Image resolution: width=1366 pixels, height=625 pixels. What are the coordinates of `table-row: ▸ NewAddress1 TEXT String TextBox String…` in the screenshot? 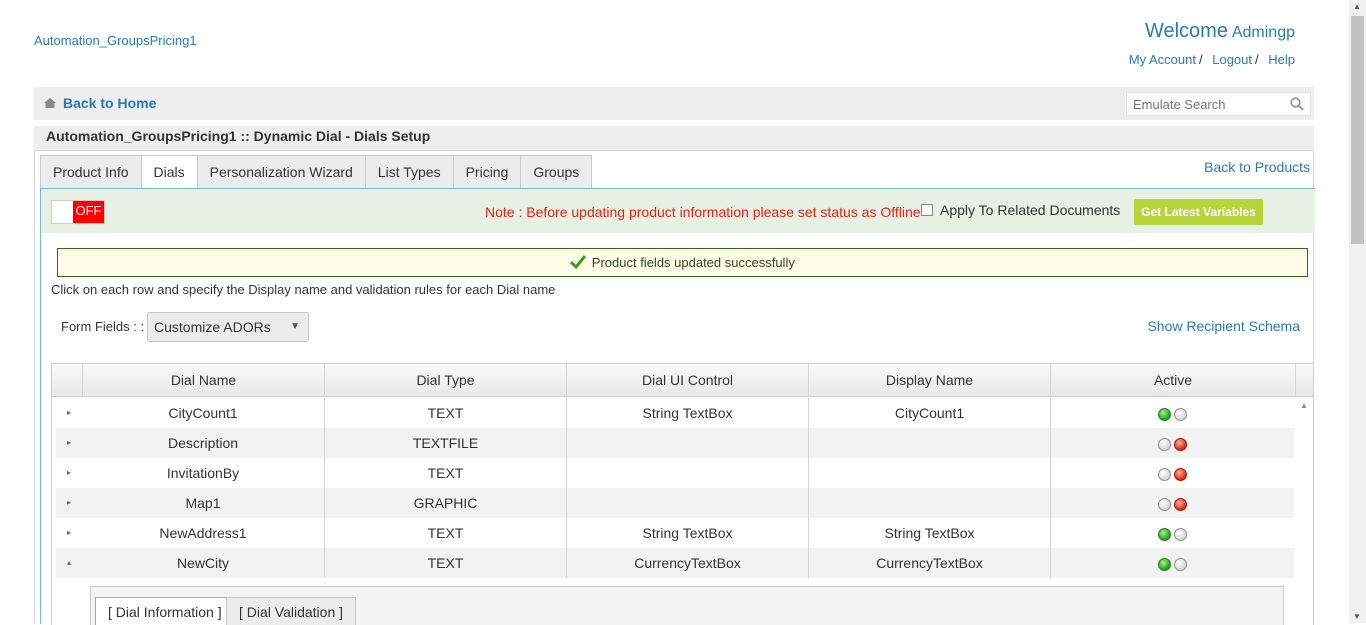 It's located at (675, 533).